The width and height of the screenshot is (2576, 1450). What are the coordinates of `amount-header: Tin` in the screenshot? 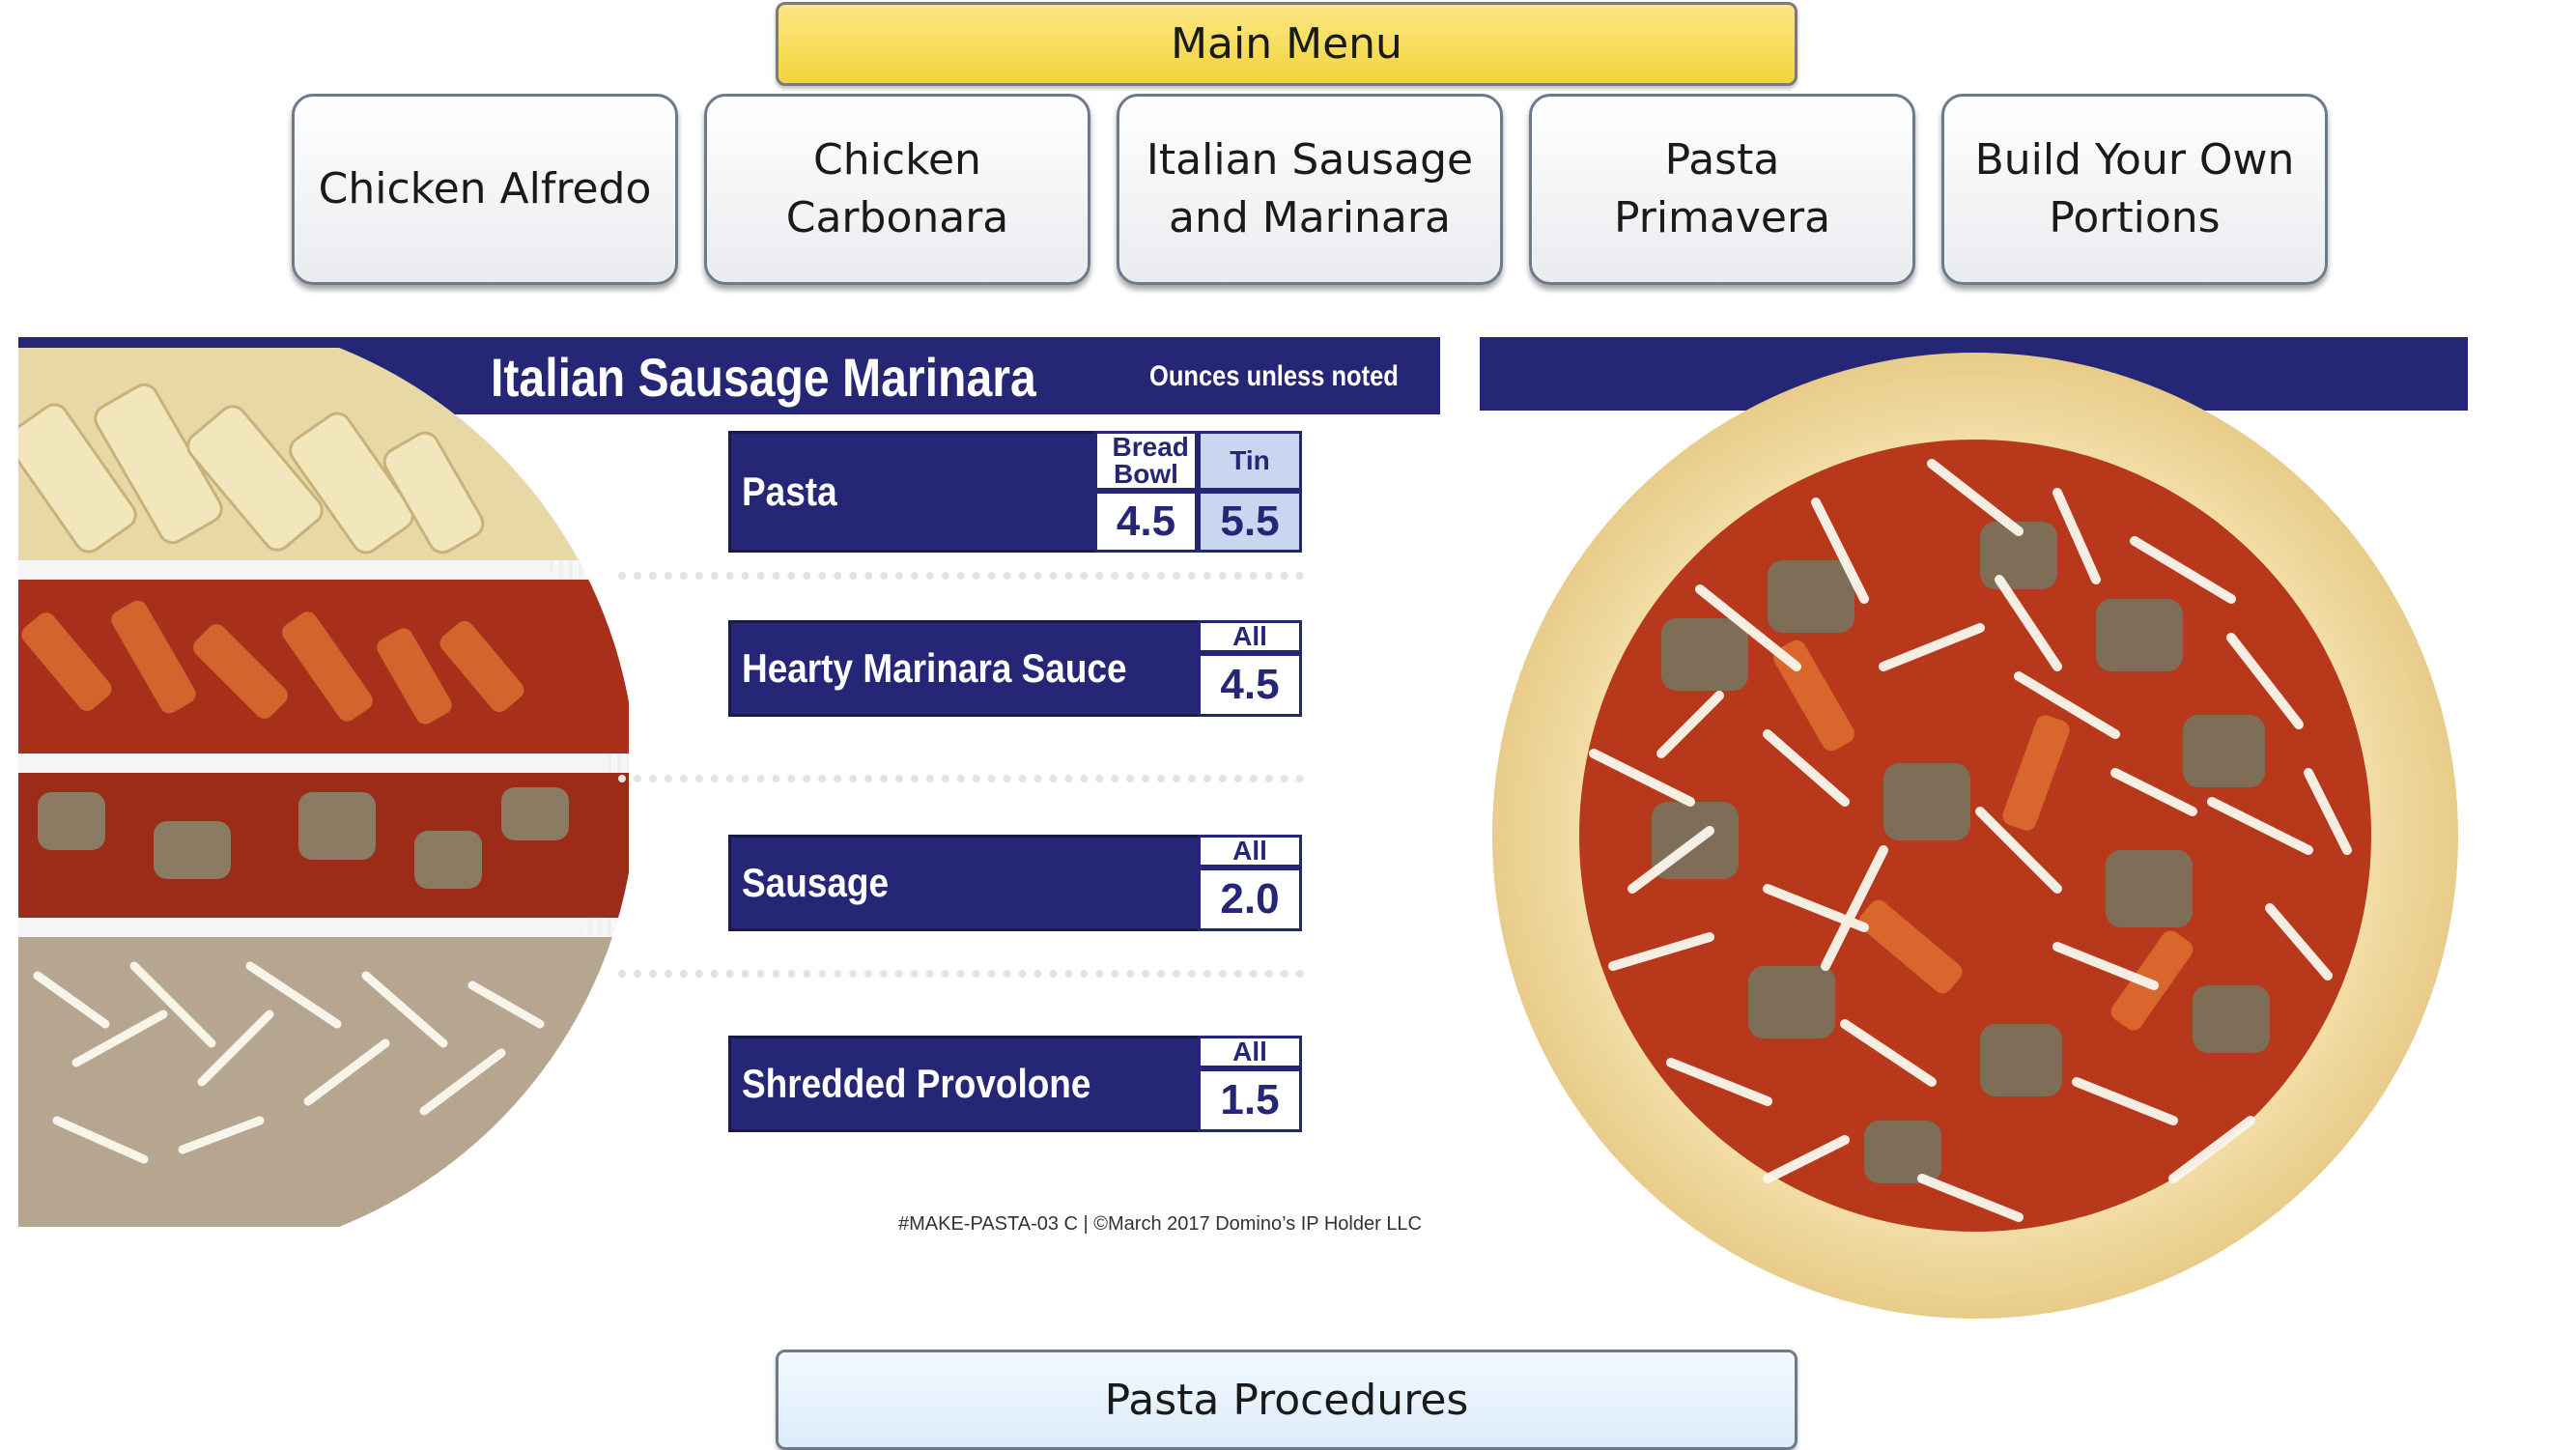 It's located at (1250, 461).